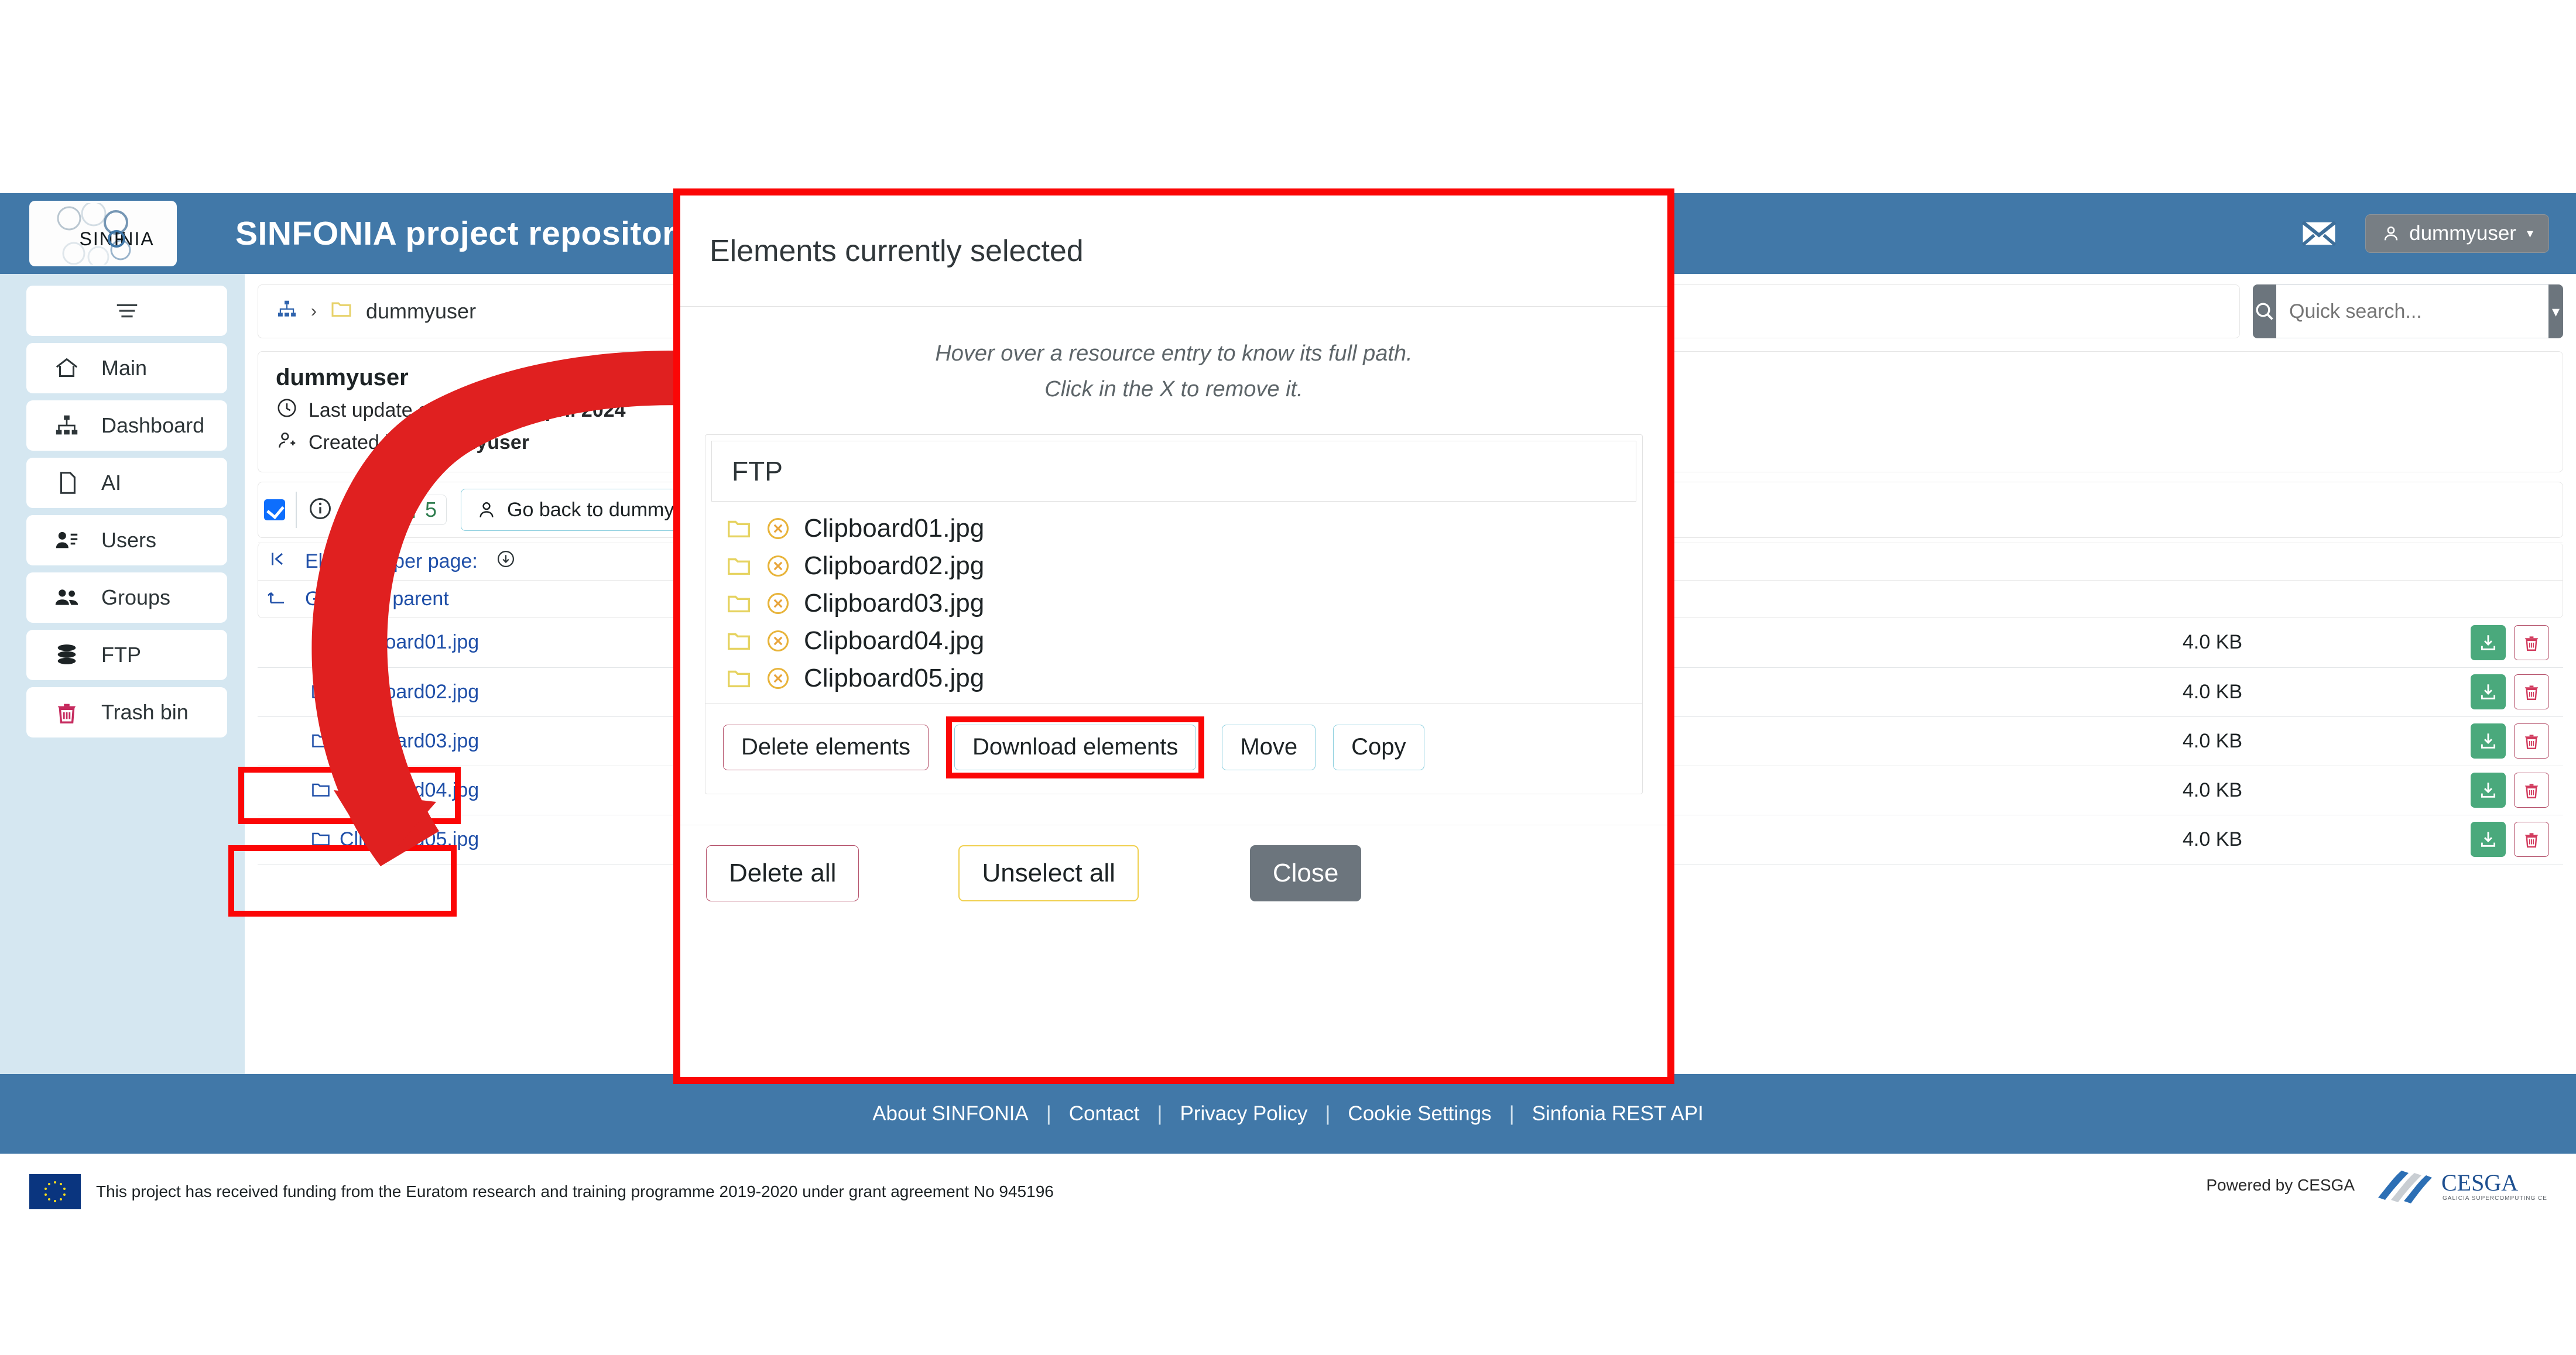 This screenshot has height=1355, width=2576. I want to click on selected-element-item: Clipboard05.jpg, so click(1173, 678).